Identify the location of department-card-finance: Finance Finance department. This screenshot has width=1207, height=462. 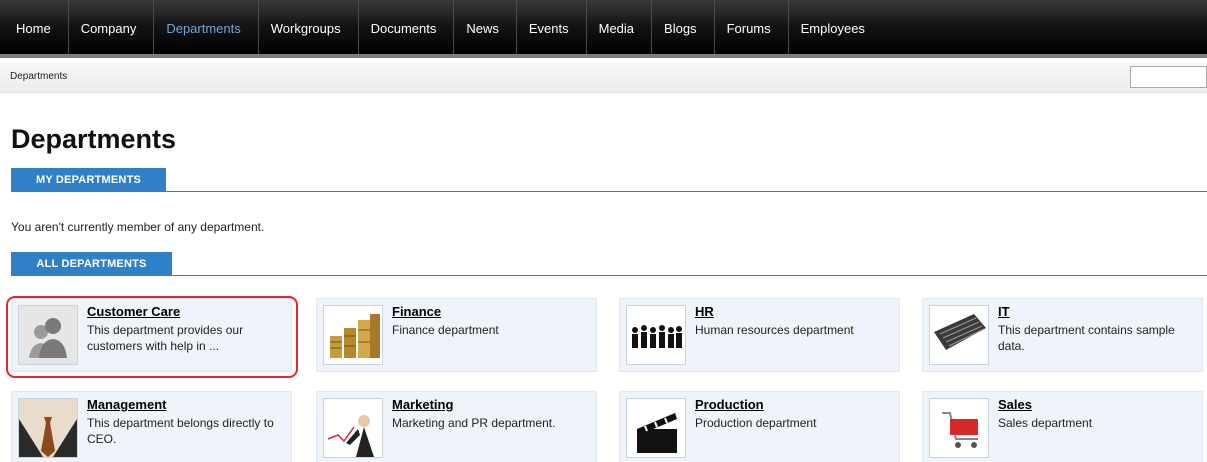
(456, 335).